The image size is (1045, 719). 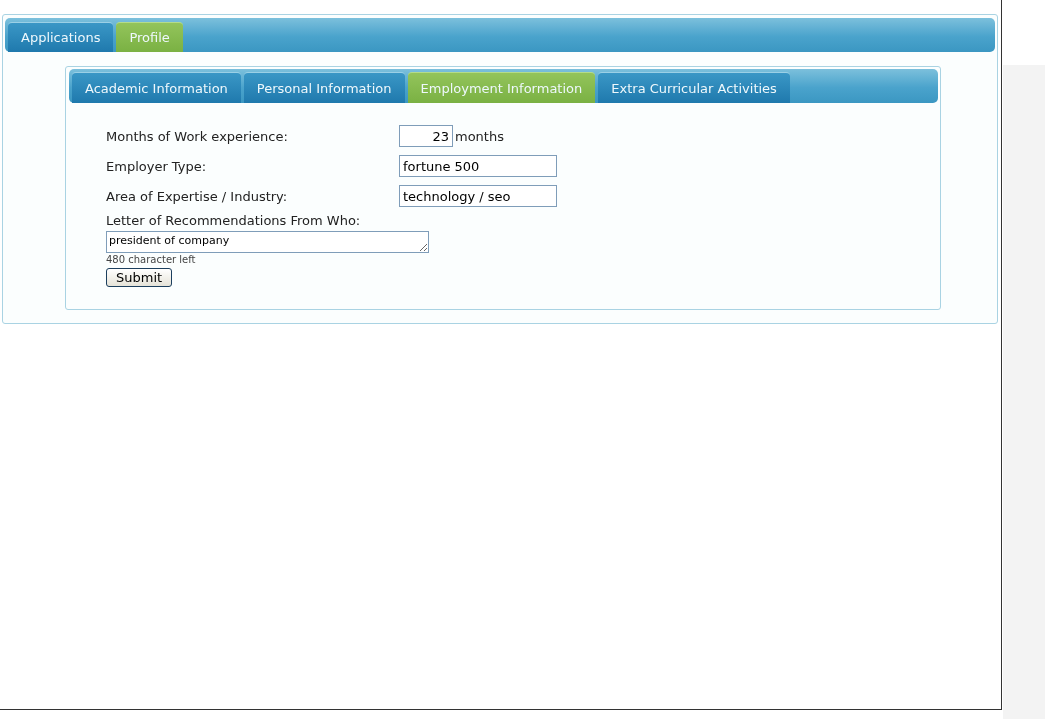 I want to click on main-tab: Profile, so click(x=149, y=37).